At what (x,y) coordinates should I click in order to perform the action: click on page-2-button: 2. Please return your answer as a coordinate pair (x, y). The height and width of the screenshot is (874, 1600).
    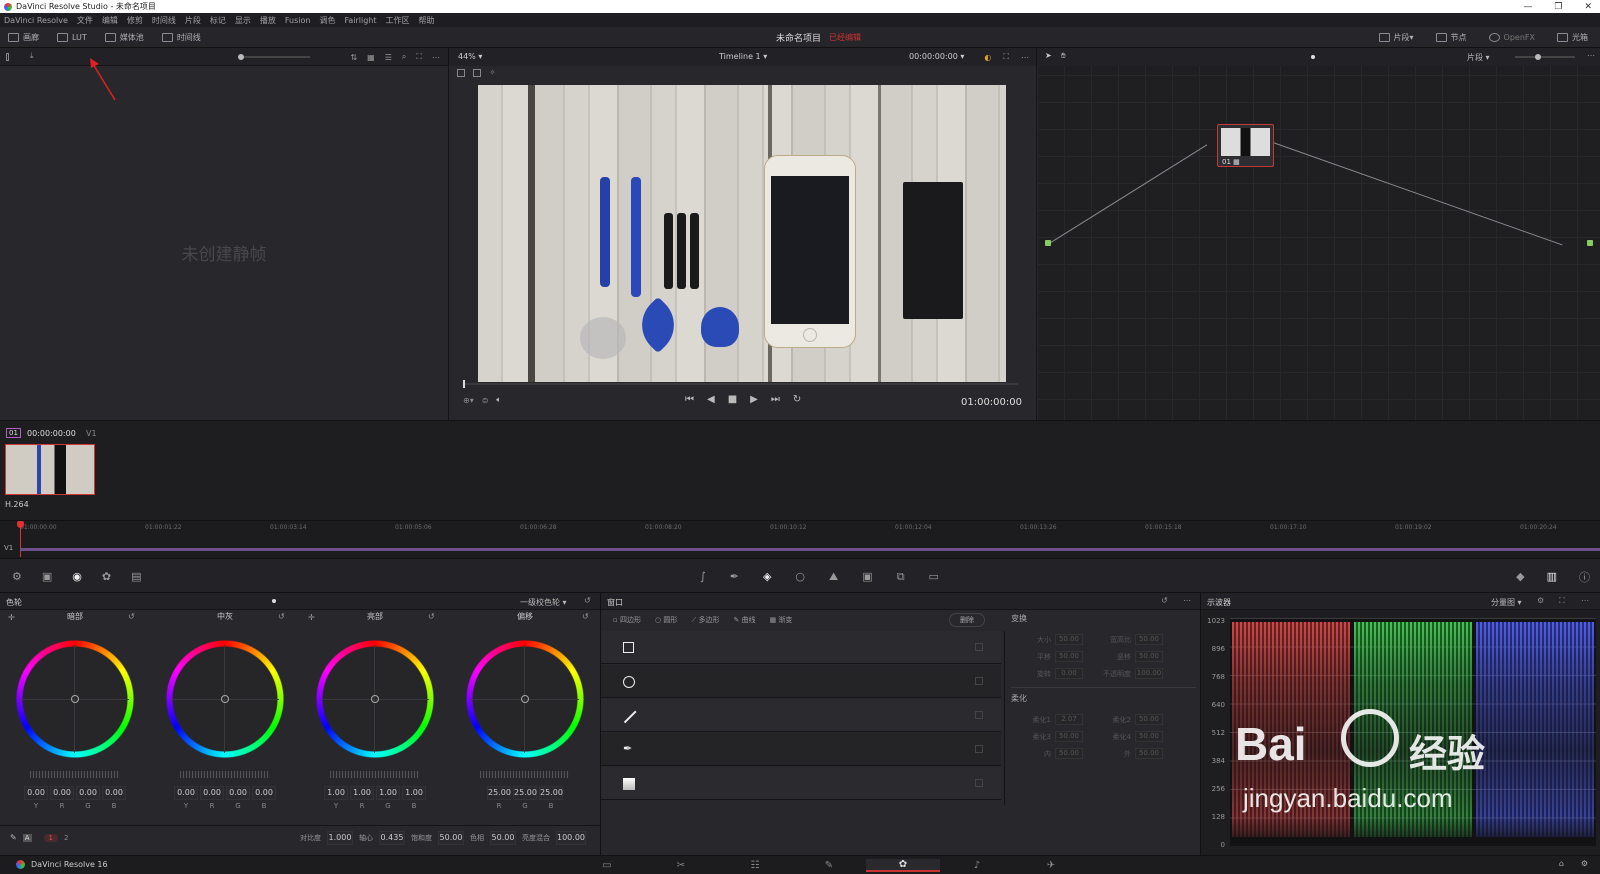
    Looking at the image, I should click on (66, 838).